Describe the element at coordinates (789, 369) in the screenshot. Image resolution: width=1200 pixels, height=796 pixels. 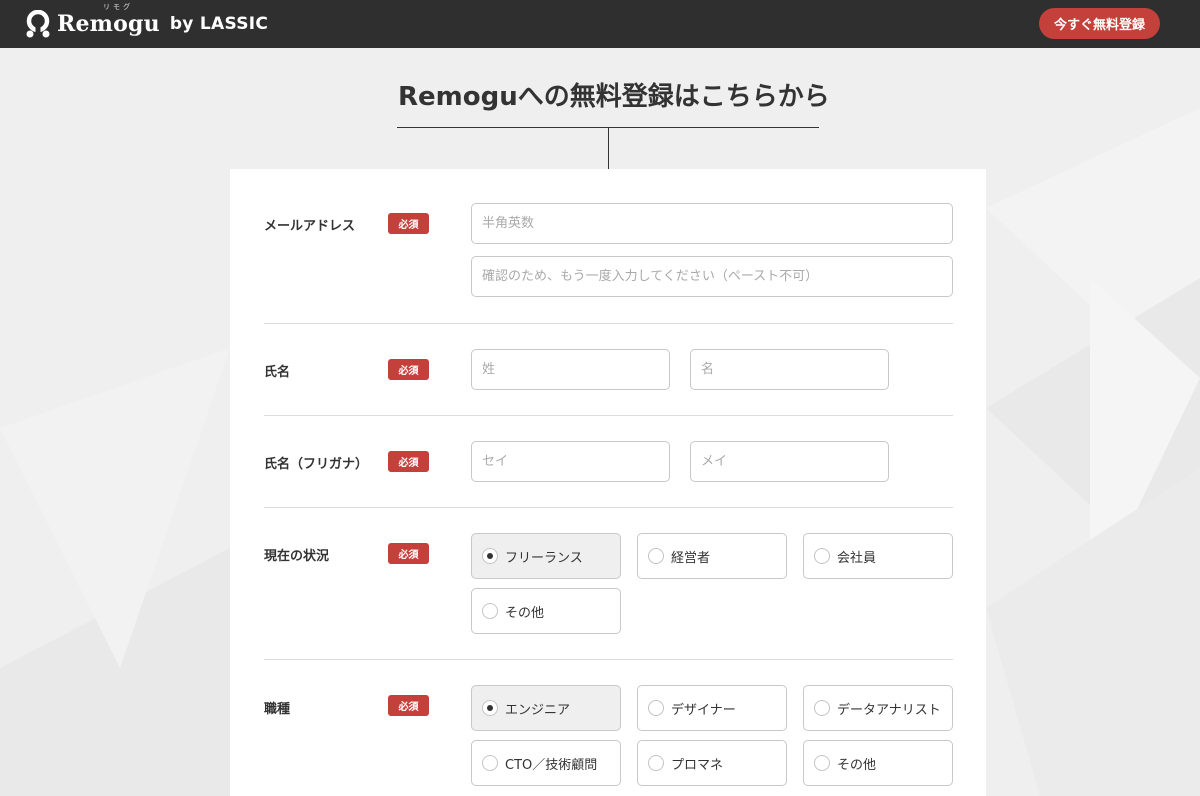
I see `first-name-field` at that location.